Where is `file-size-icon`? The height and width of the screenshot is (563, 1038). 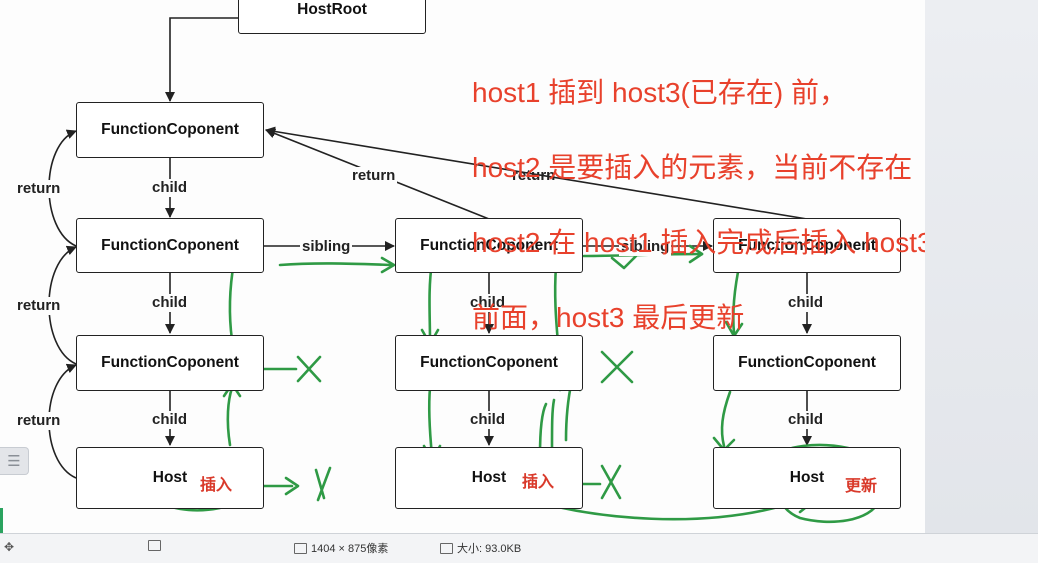
file-size-icon is located at coordinates (446, 548).